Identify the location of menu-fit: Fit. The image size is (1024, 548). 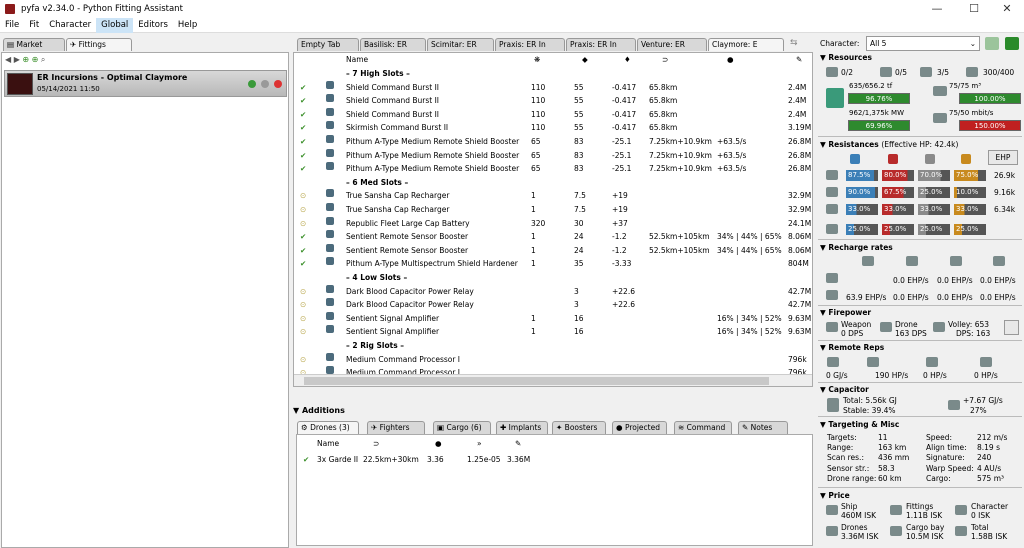
(34, 25).